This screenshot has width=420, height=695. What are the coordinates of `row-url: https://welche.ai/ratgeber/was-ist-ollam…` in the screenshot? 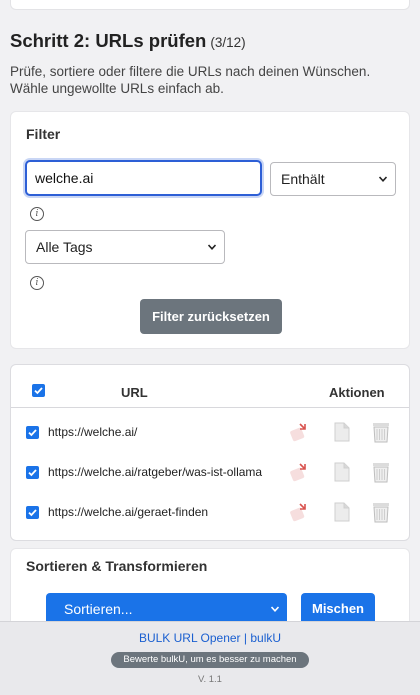 It's located at (155, 472).